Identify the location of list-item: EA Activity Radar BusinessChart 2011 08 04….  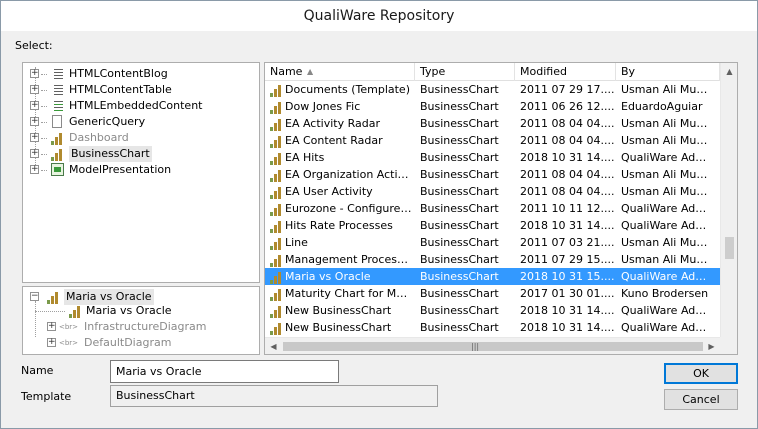
(492, 123).